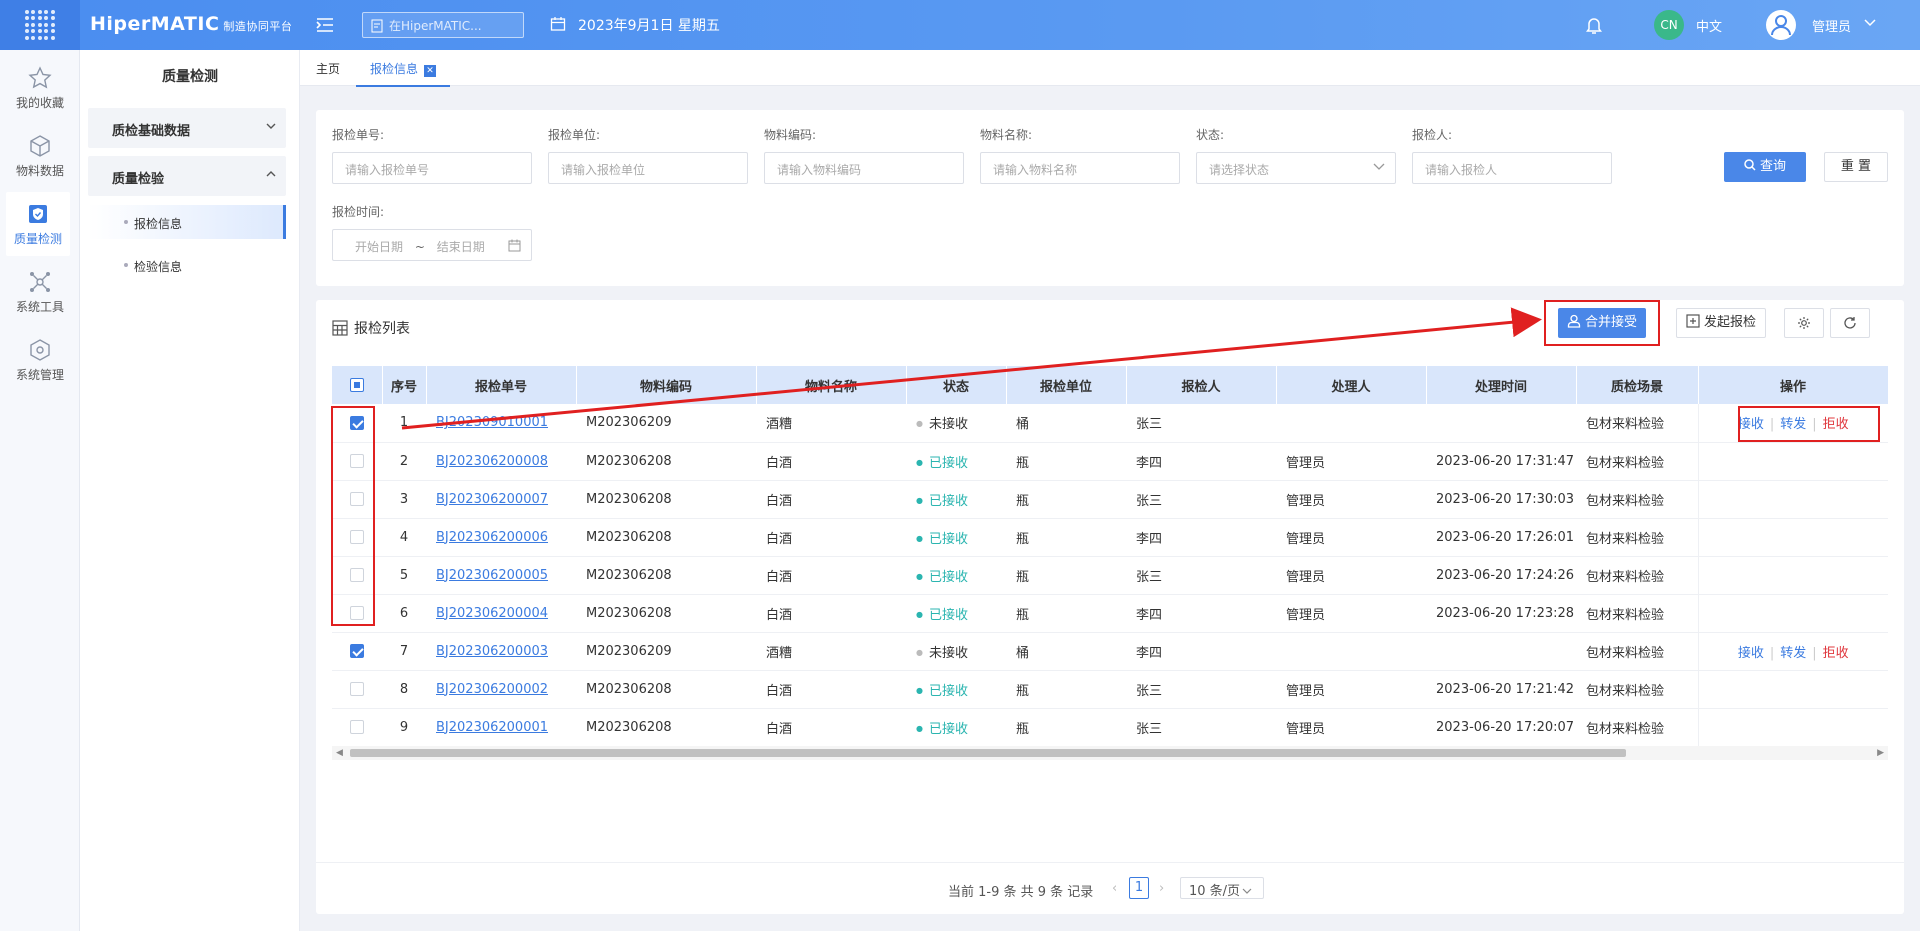  What do you see at coordinates (864, 168) in the screenshot?
I see `material-code-input: 请输入物料编码` at bounding box center [864, 168].